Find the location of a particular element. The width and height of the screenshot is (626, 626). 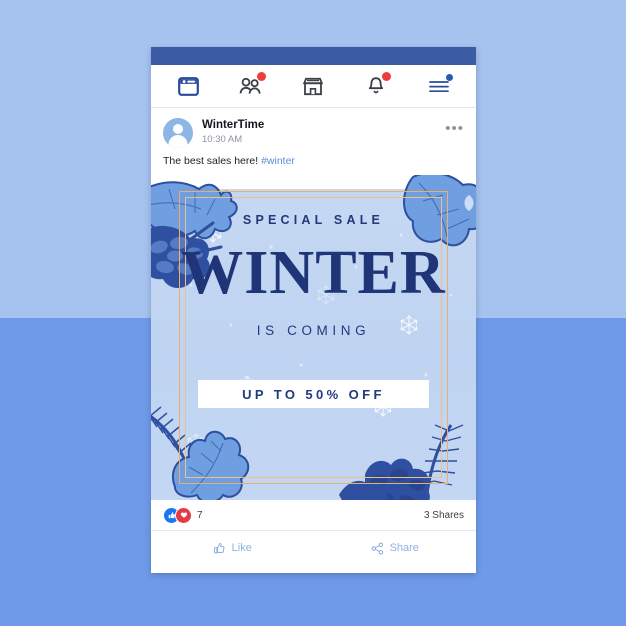

friends-badge is located at coordinates (261, 76).